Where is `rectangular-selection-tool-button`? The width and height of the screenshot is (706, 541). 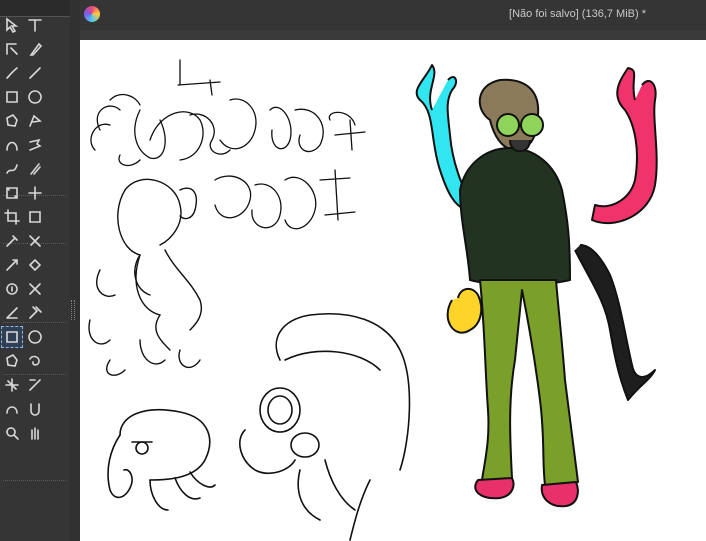
rectangular-selection-tool-button is located at coordinates (12, 337).